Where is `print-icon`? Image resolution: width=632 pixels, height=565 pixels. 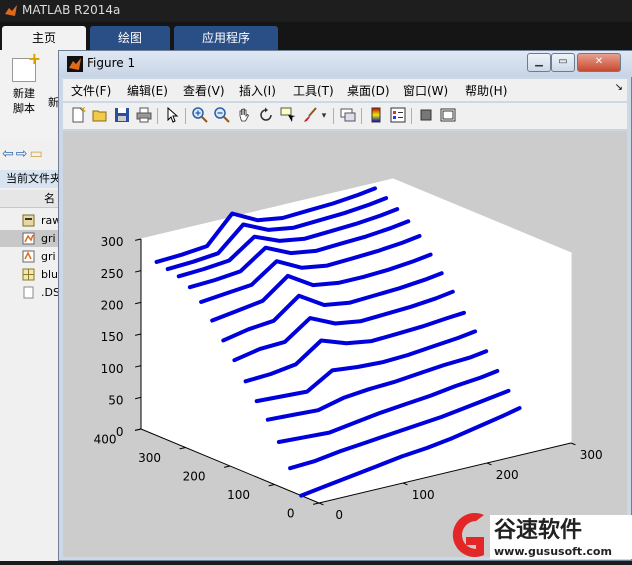
print-icon is located at coordinates (144, 116).